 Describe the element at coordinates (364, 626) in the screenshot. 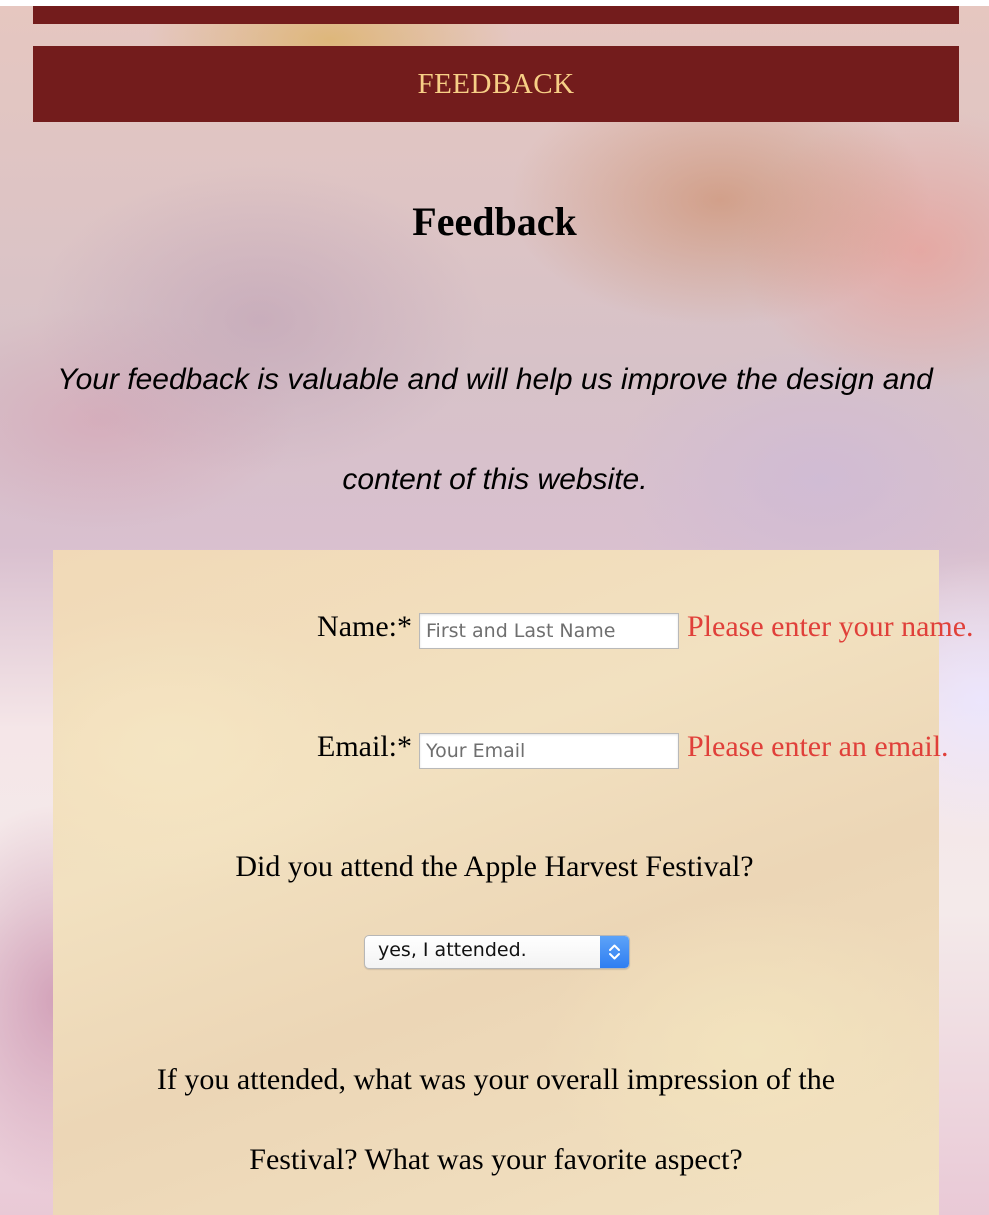

I see `name-label: Name:*` at that location.